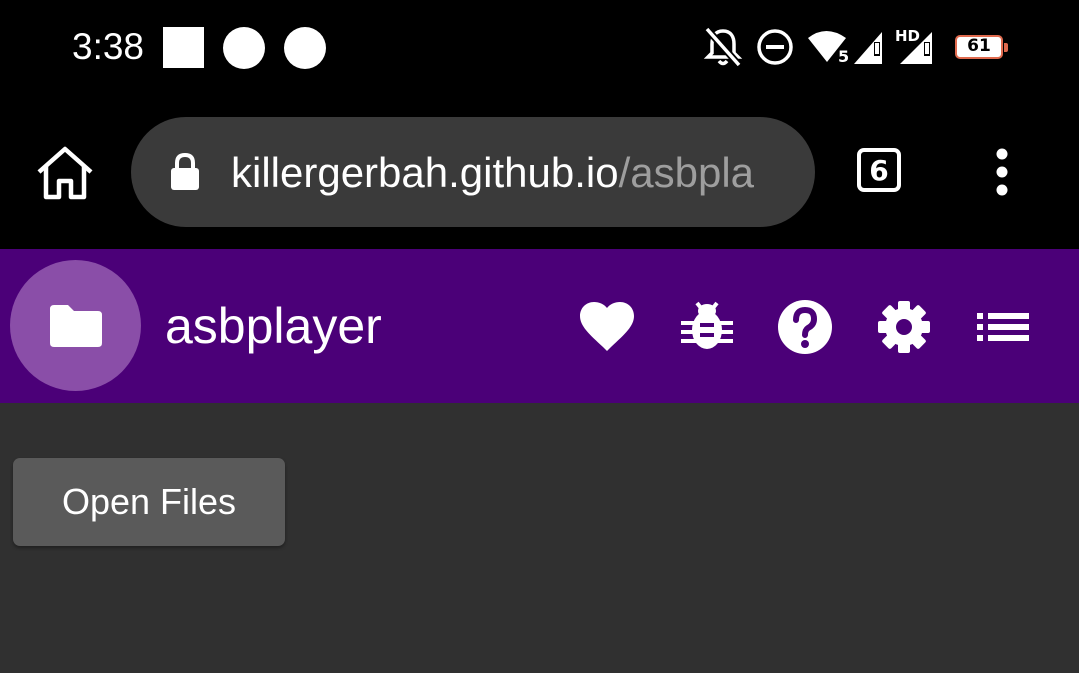 This screenshot has width=1079, height=673. Describe the element at coordinates (916, 48) in the screenshot. I see `signal-hd-icon` at that location.